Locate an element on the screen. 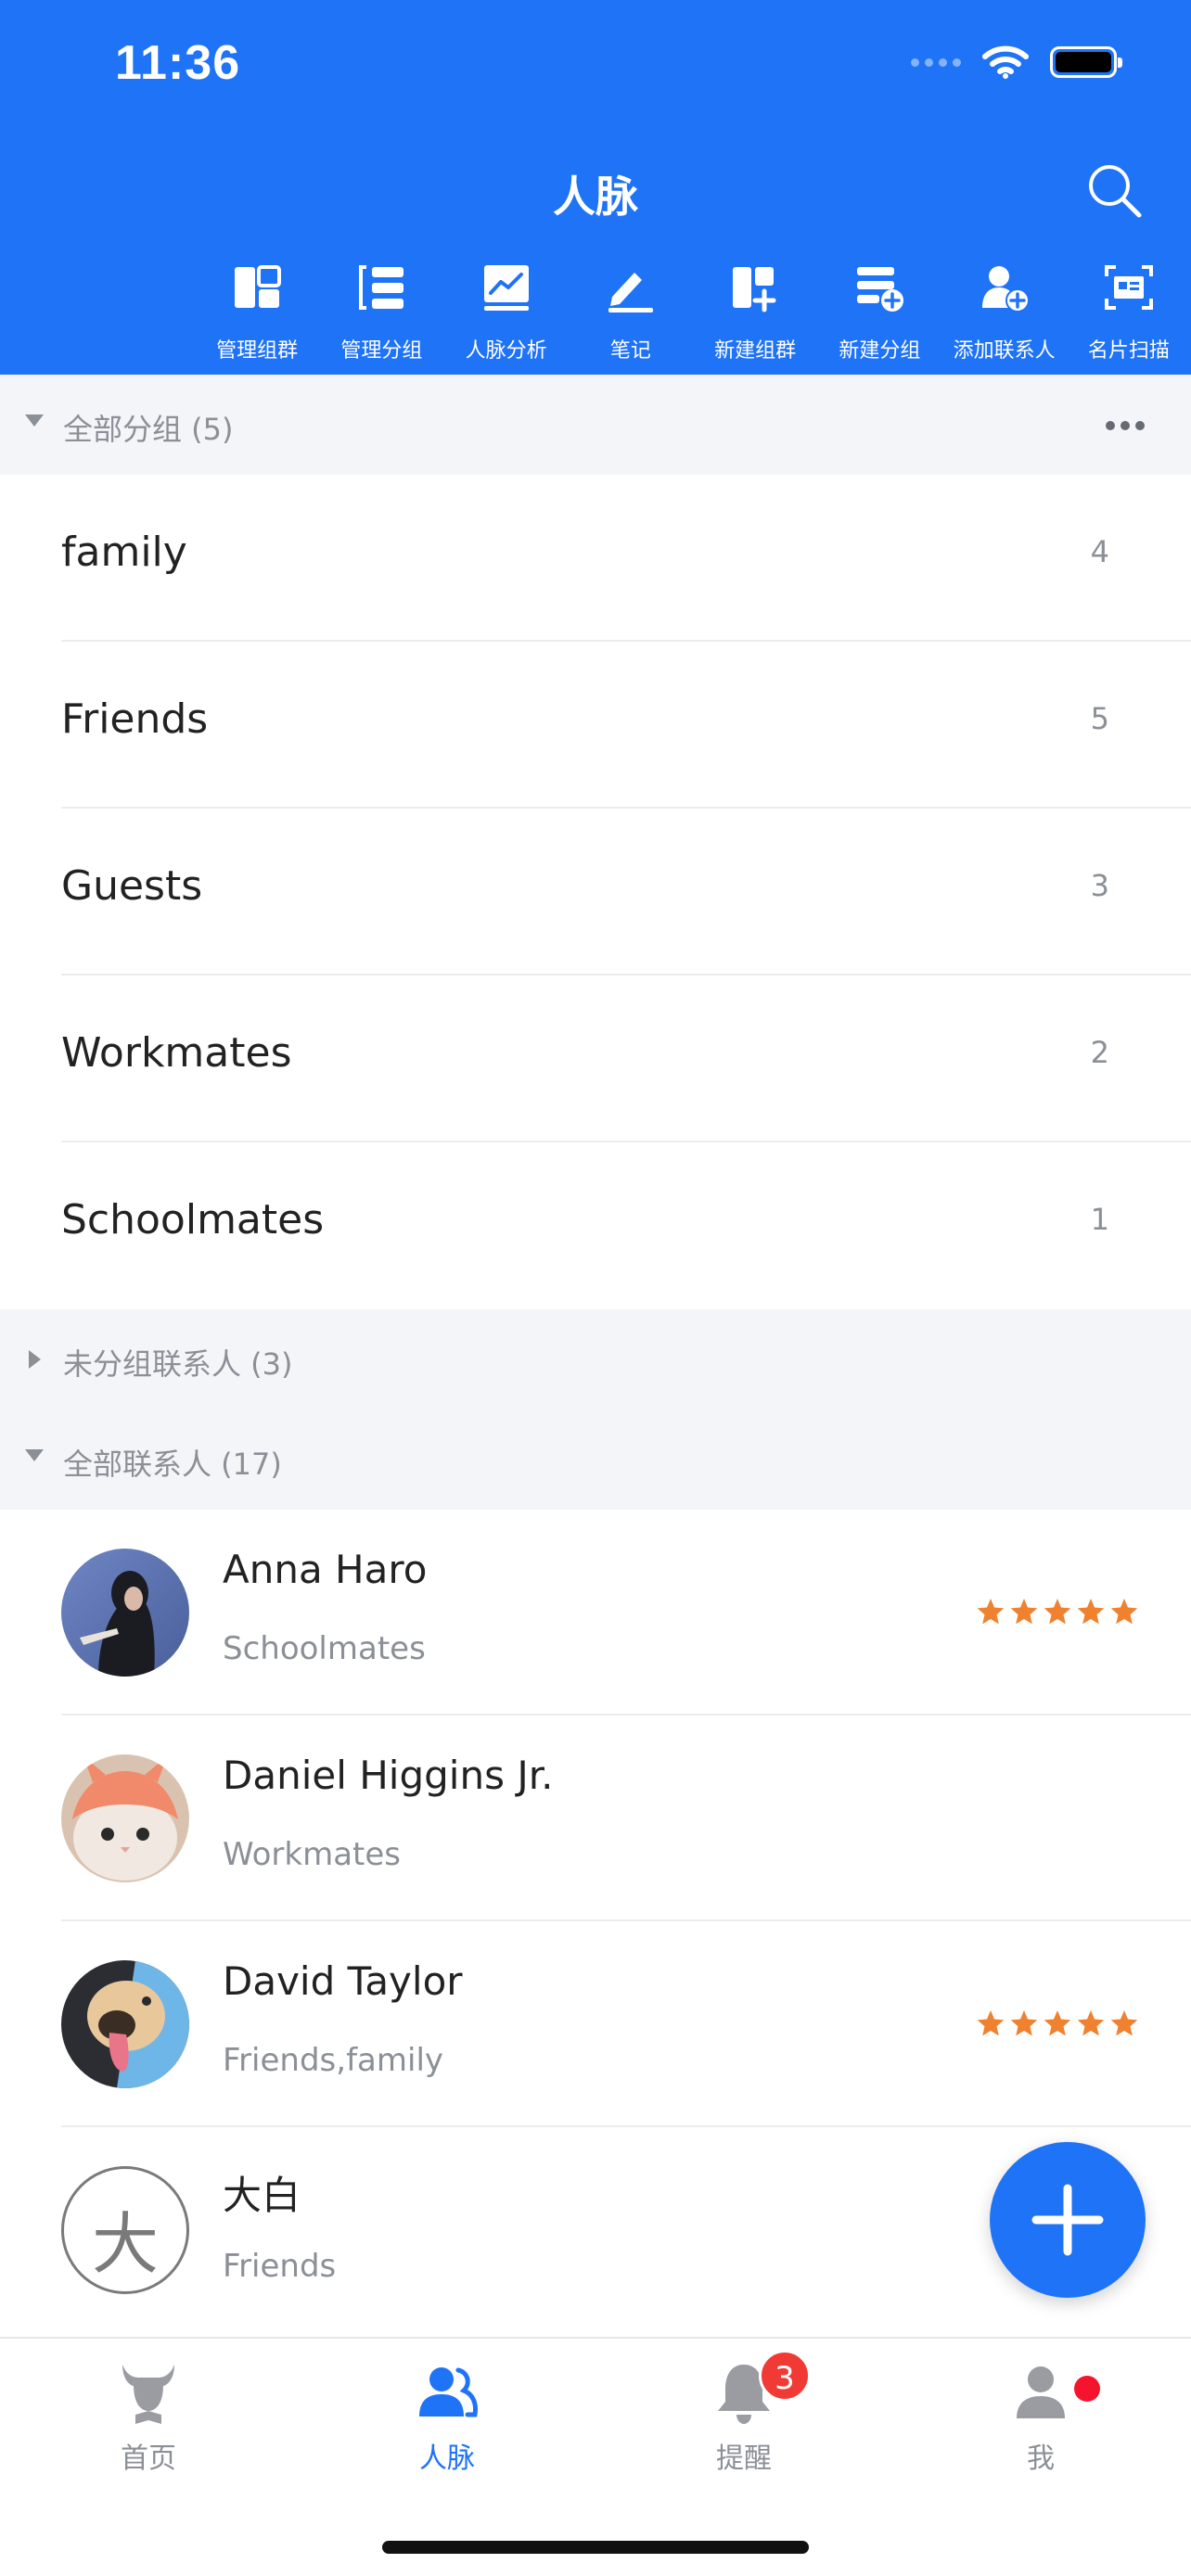 The height and width of the screenshot is (2576, 1191). contact-name: David Taylor is located at coordinates (343, 1981).